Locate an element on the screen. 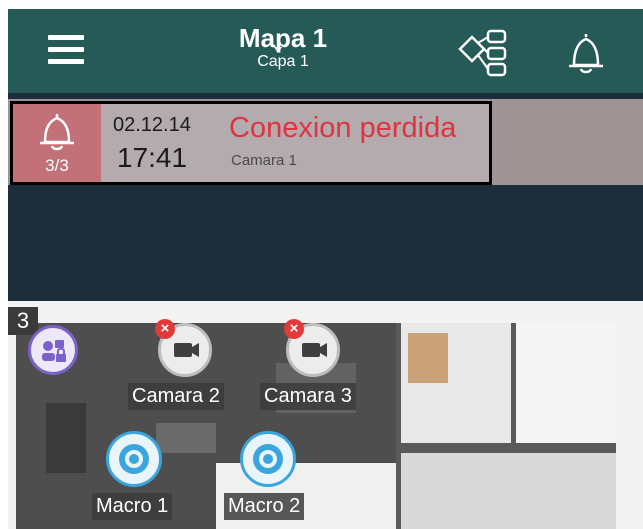 The width and height of the screenshot is (643, 529). stairs is located at coordinates (566, 383).